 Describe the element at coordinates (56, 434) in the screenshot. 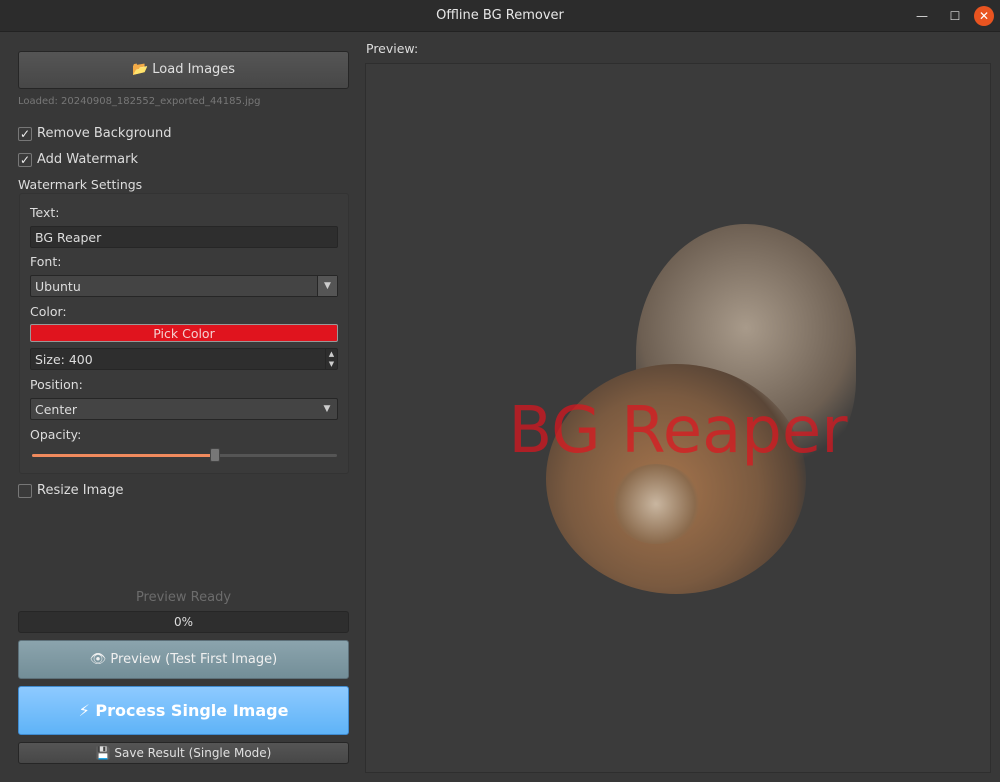

I see `opacity-label: Opacity:` at that location.